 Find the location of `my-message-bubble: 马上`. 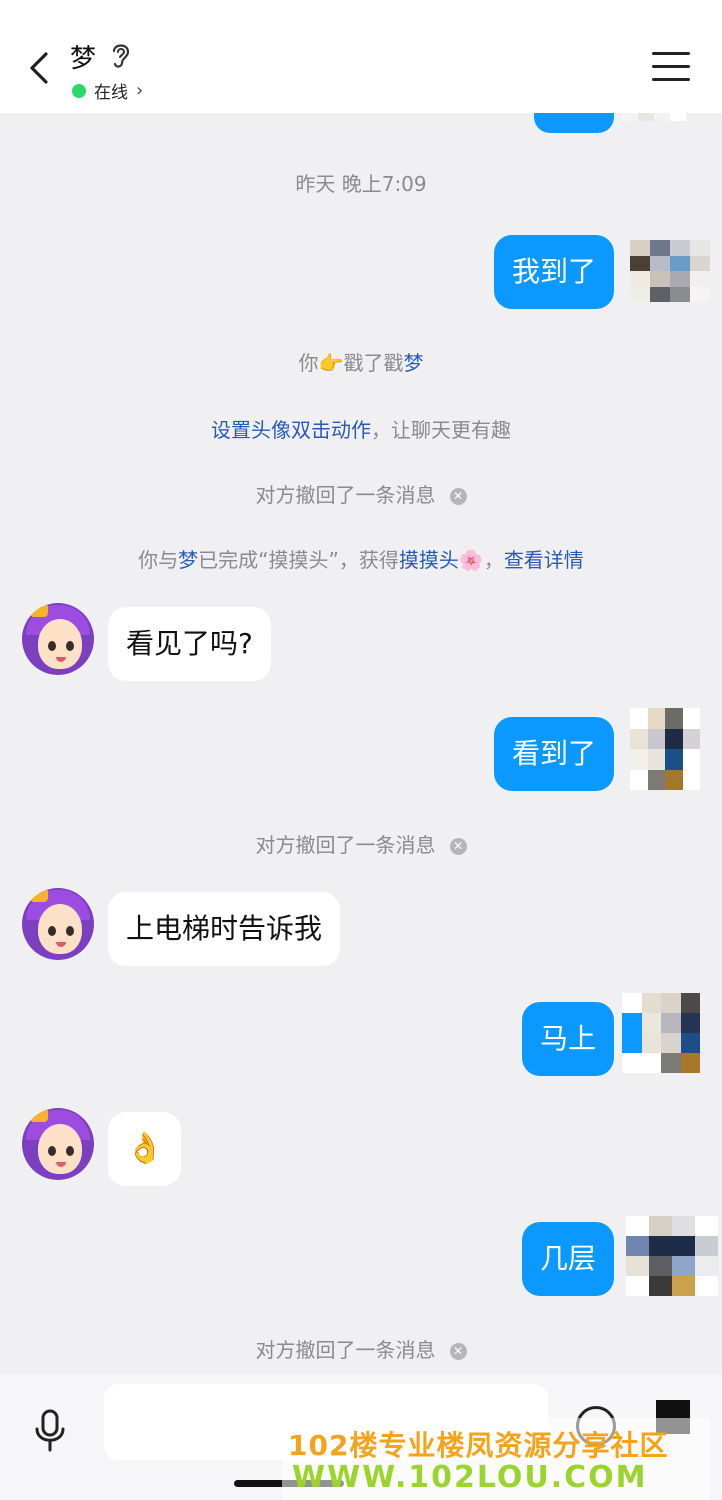

my-message-bubble: 马上 is located at coordinates (567, 1039).